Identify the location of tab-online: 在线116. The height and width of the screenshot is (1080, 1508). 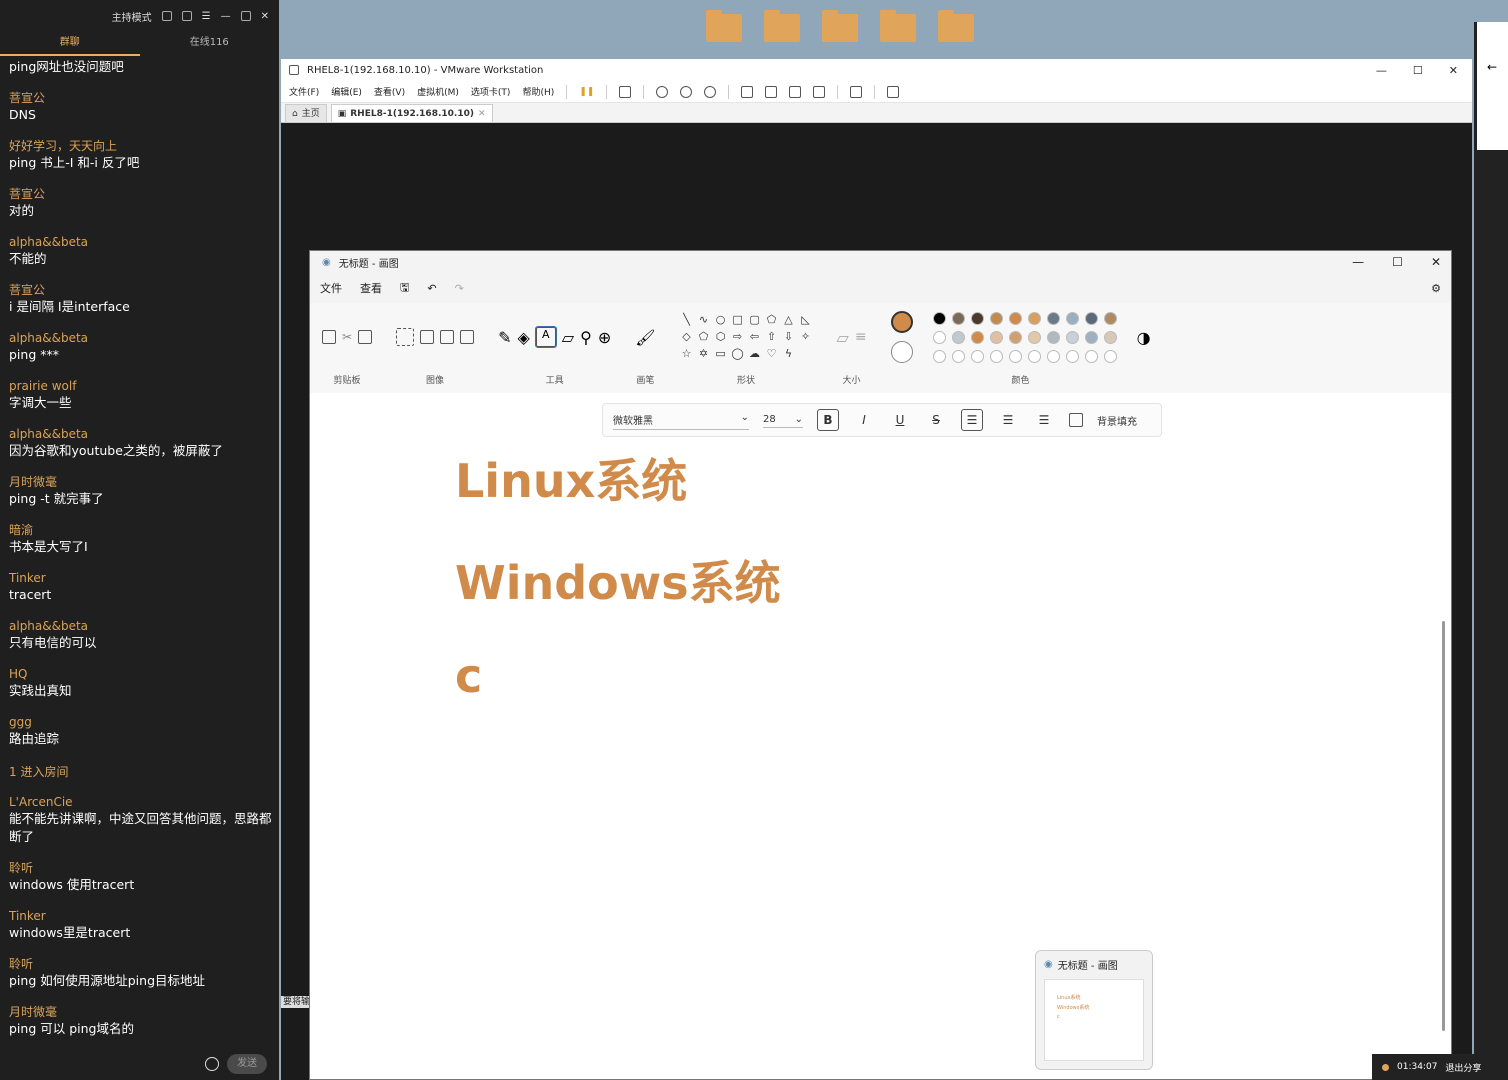
(210, 44).